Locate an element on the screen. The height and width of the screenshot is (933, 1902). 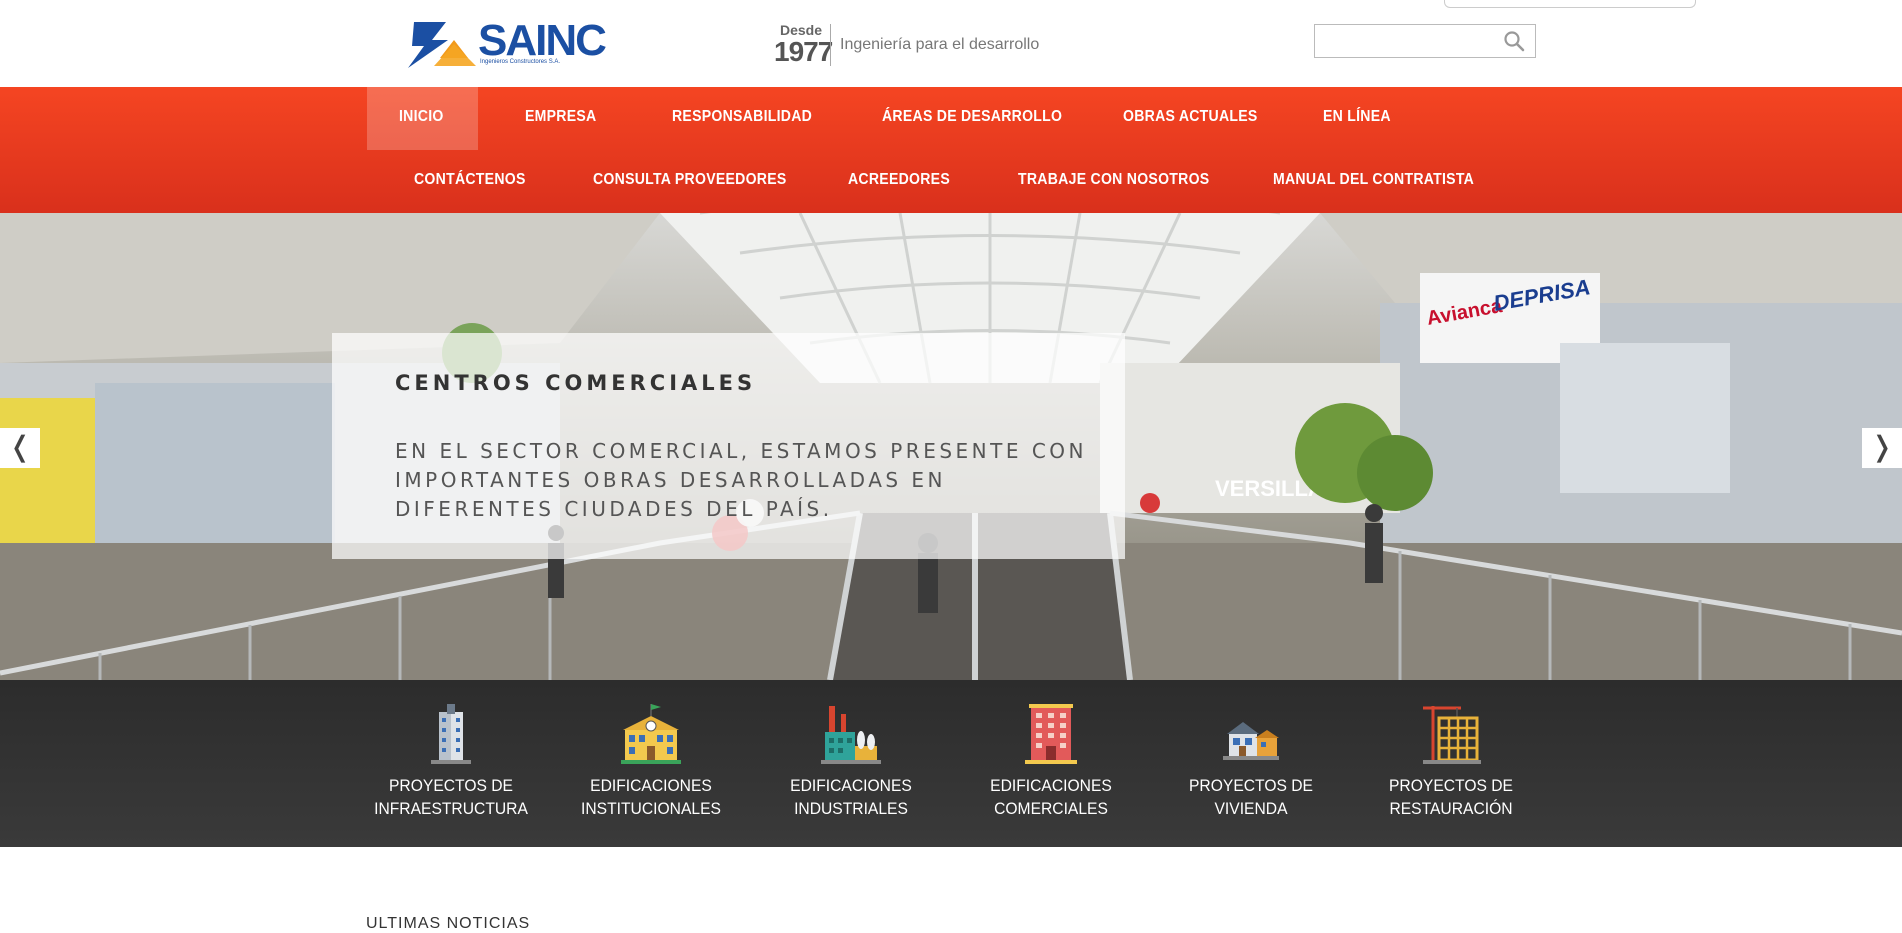
logo-wordmark: SAINC is located at coordinates (542, 40).